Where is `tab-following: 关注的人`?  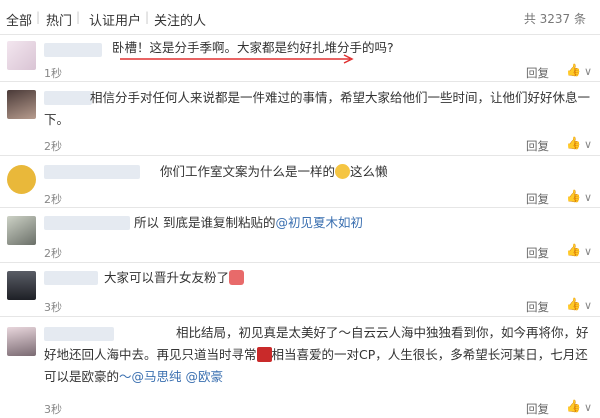
tab-following: 关注的人 is located at coordinates (180, 19).